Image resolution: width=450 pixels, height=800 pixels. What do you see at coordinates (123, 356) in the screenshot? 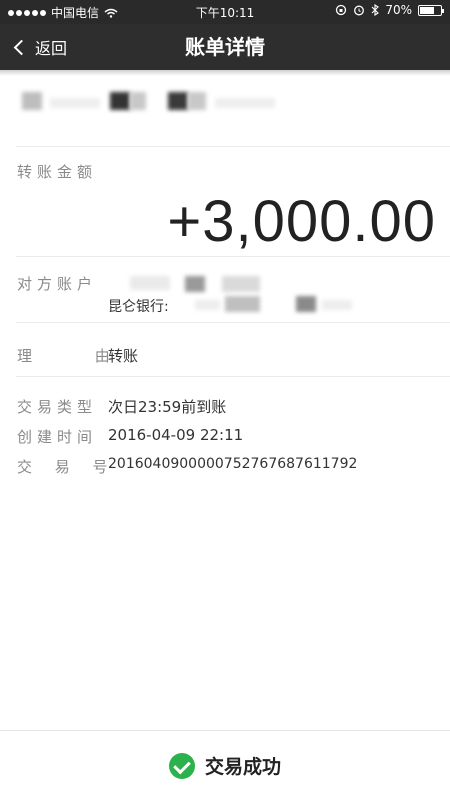
I see `reason-value: 转账` at bounding box center [123, 356].